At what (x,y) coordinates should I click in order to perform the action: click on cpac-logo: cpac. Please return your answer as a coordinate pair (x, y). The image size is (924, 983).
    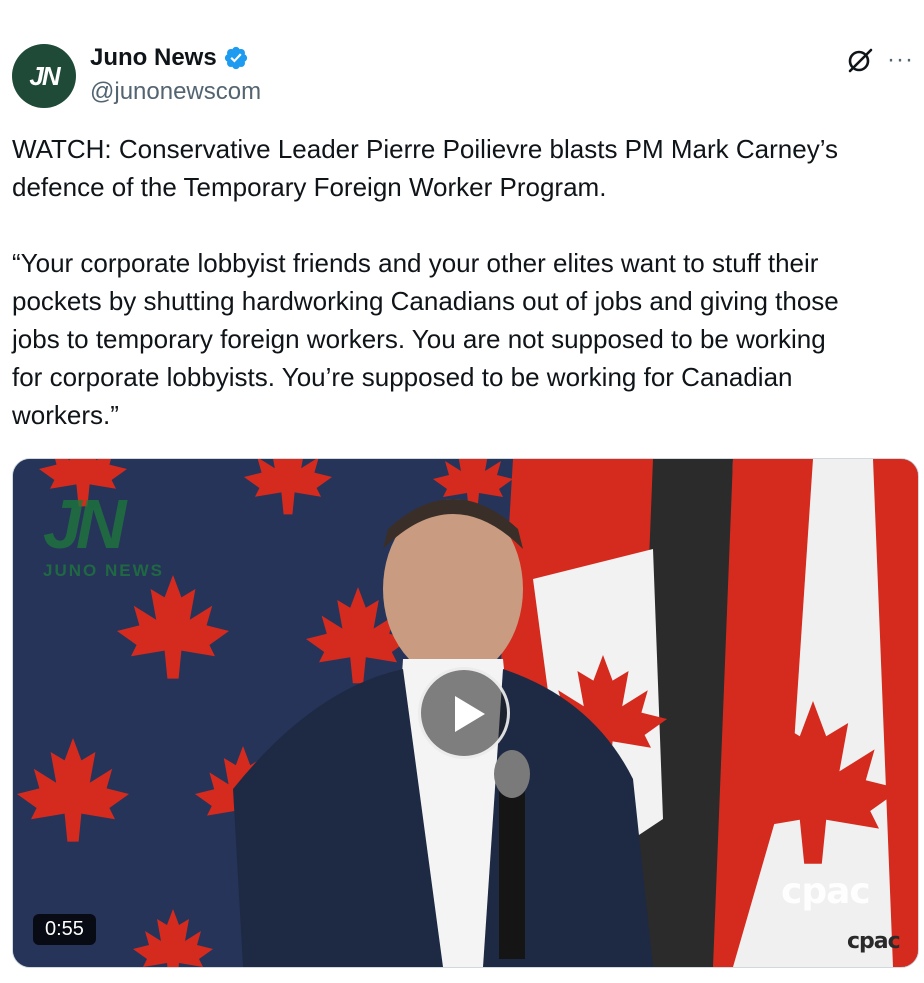
    Looking at the image, I should click on (826, 891).